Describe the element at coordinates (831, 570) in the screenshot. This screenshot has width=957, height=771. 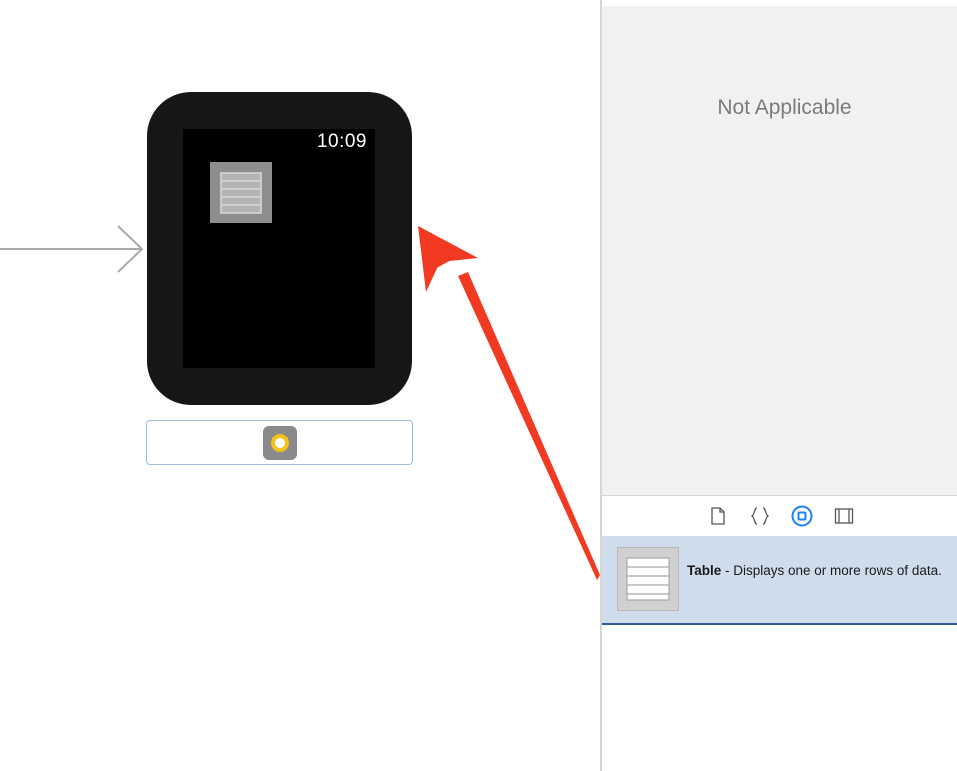
I see `library-item-detail: - Displays one or more rows of data.` at that location.